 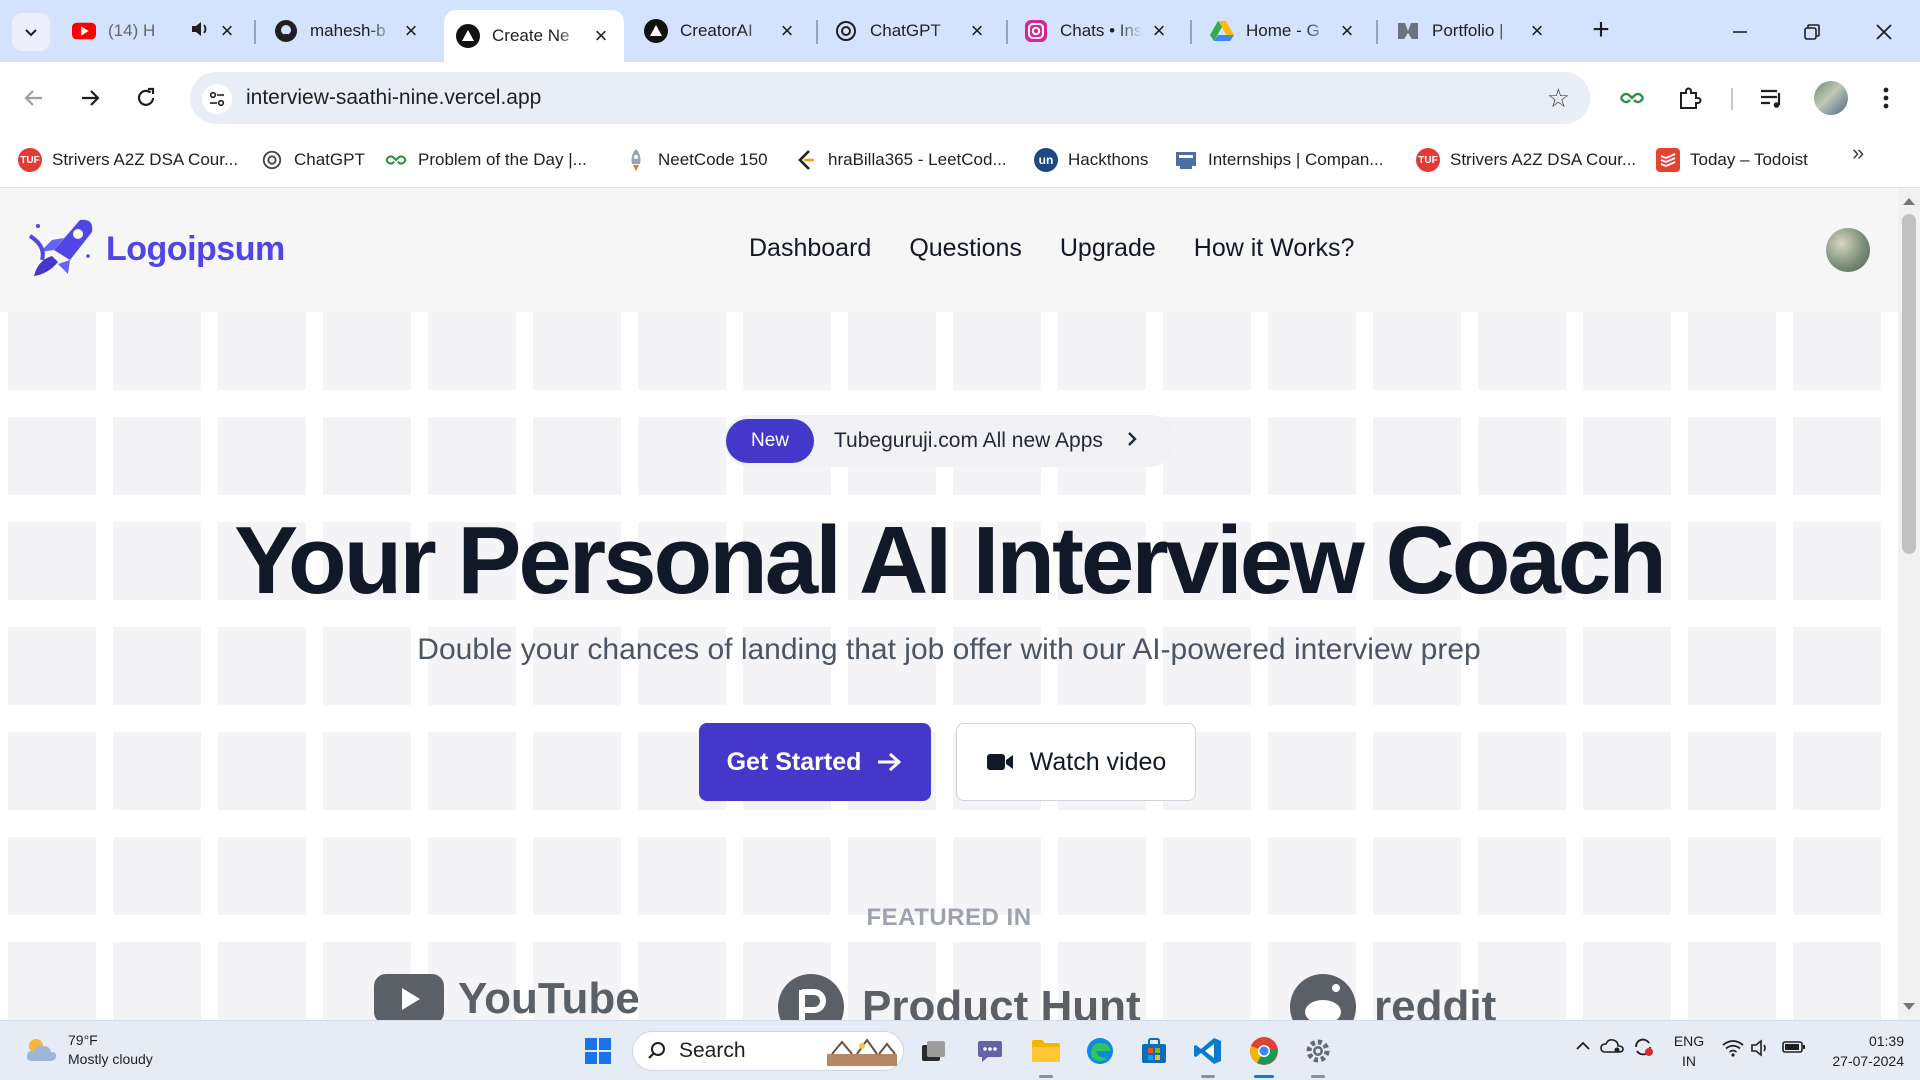 I want to click on vscode-button, so click(x=1208, y=1051).